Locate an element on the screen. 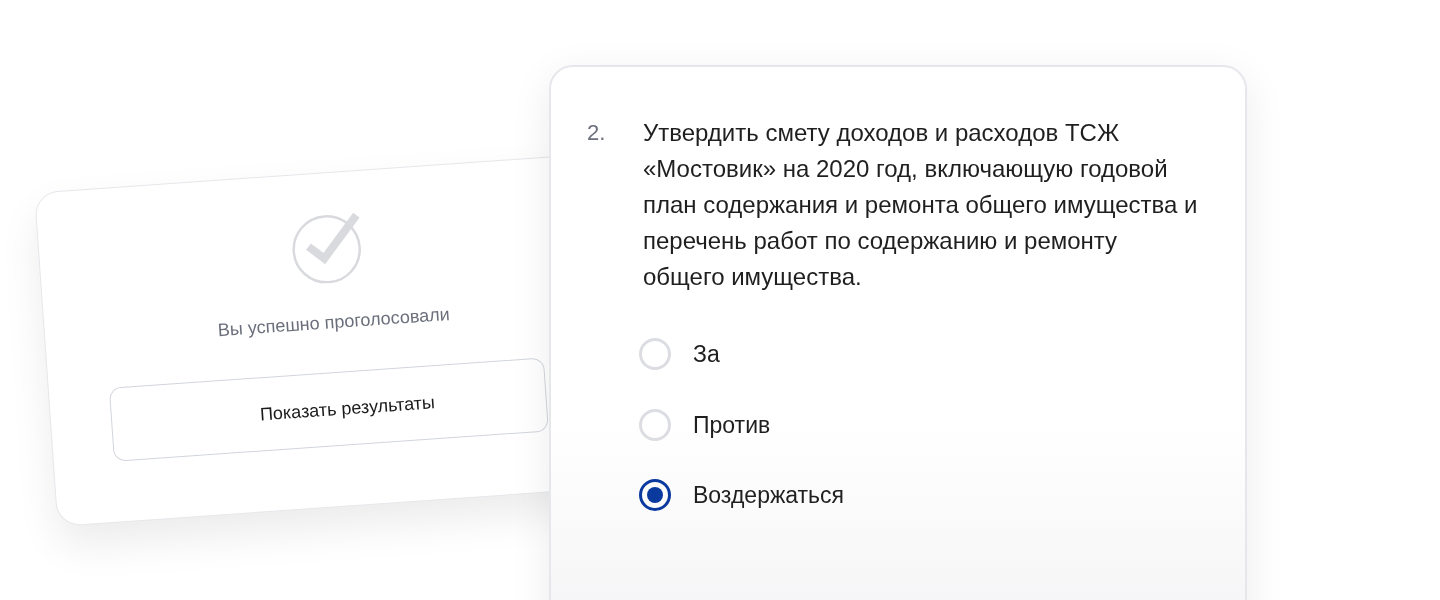 The height and width of the screenshot is (600, 1440). success-message: Вы успешно проголосовали is located at coordinates (334, 322).